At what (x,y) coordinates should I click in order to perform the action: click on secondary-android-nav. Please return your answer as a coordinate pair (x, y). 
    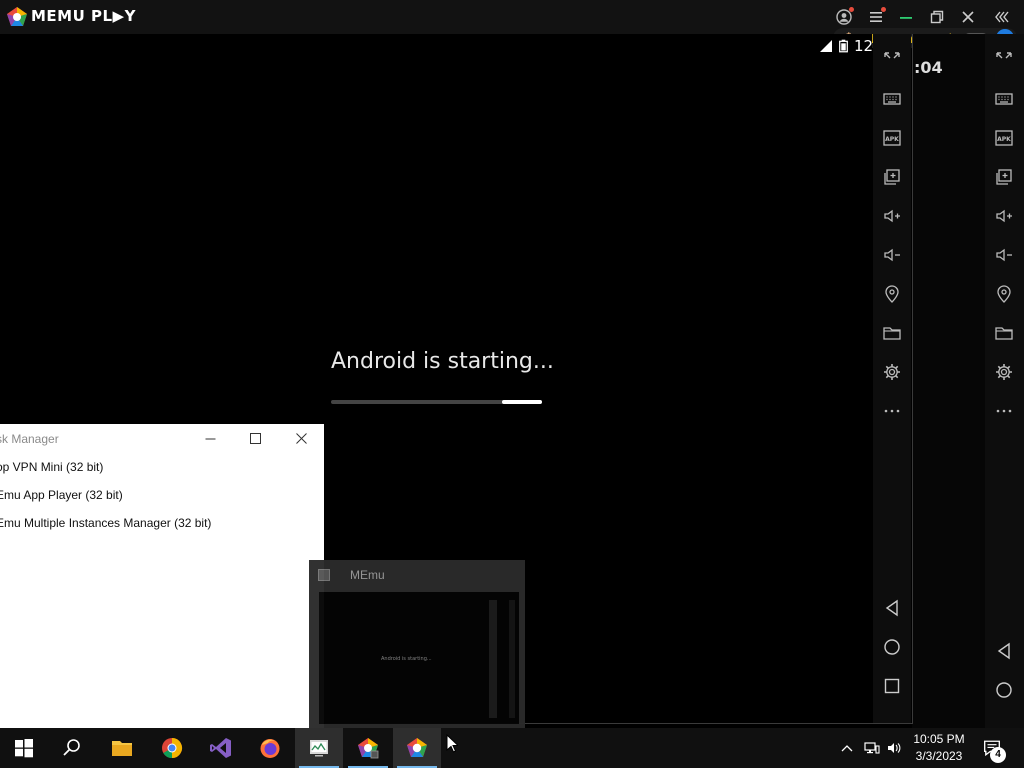
    Looking at the image, I should click on (1004, 670).